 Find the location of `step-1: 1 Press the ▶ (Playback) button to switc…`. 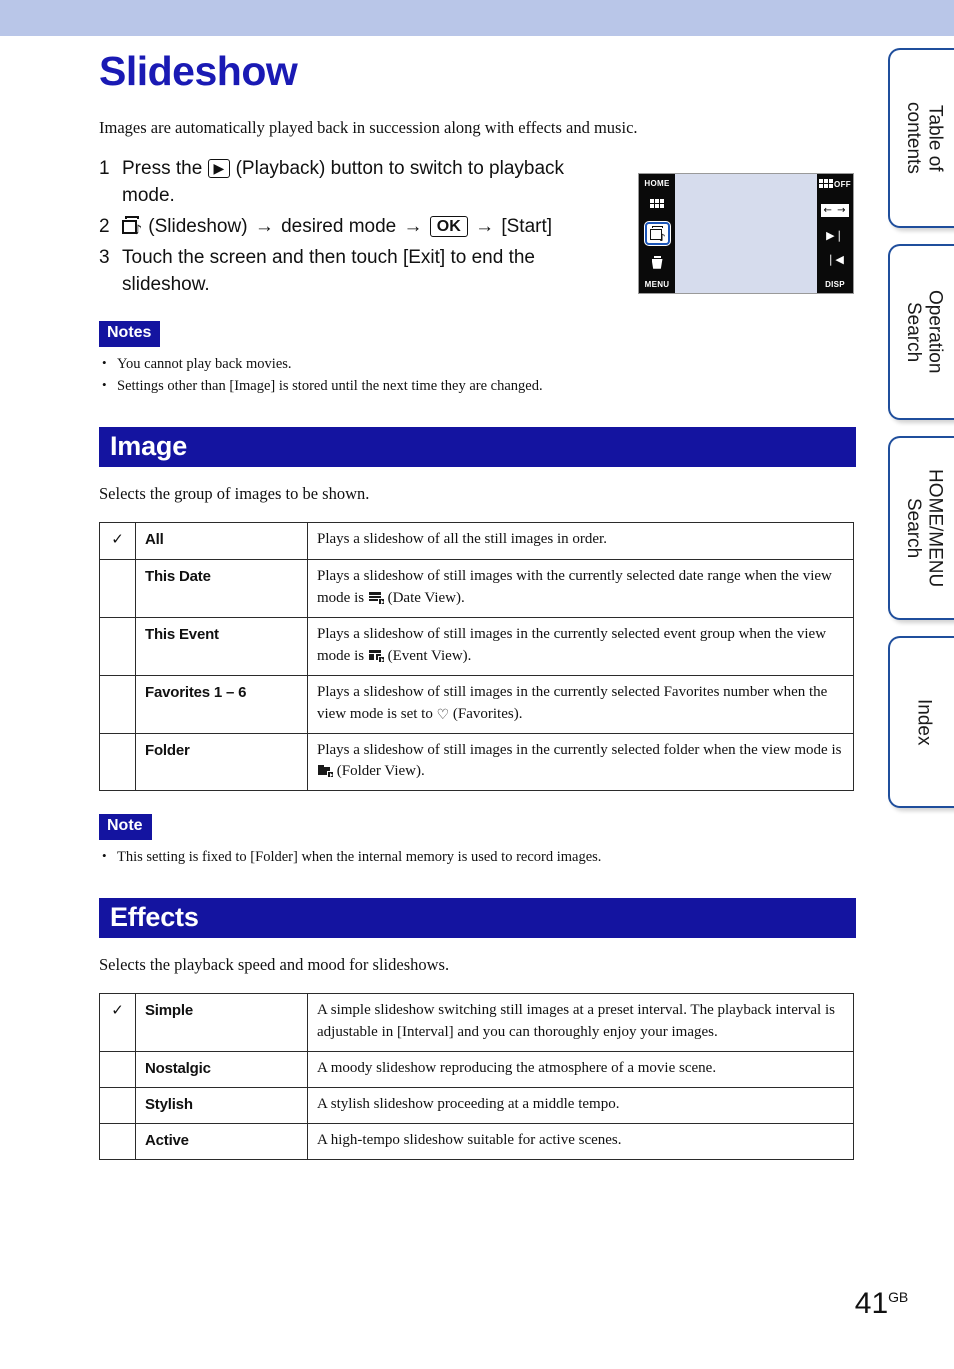

step-1: 1 Press the ▶ (Playback) button to switc… is located at coordinates (354, 183).